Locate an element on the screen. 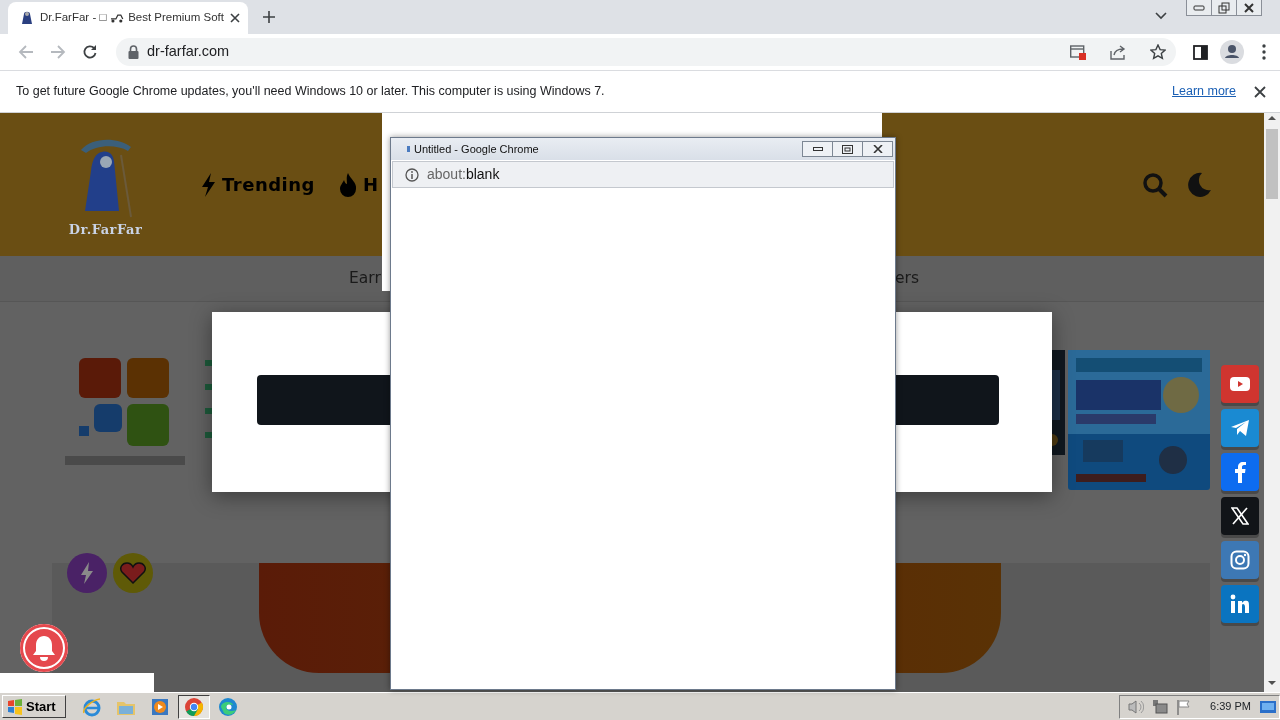 The height and width of the screenshot is (720, 1280). scrollbar-track is located at coordinates (1272, 402).